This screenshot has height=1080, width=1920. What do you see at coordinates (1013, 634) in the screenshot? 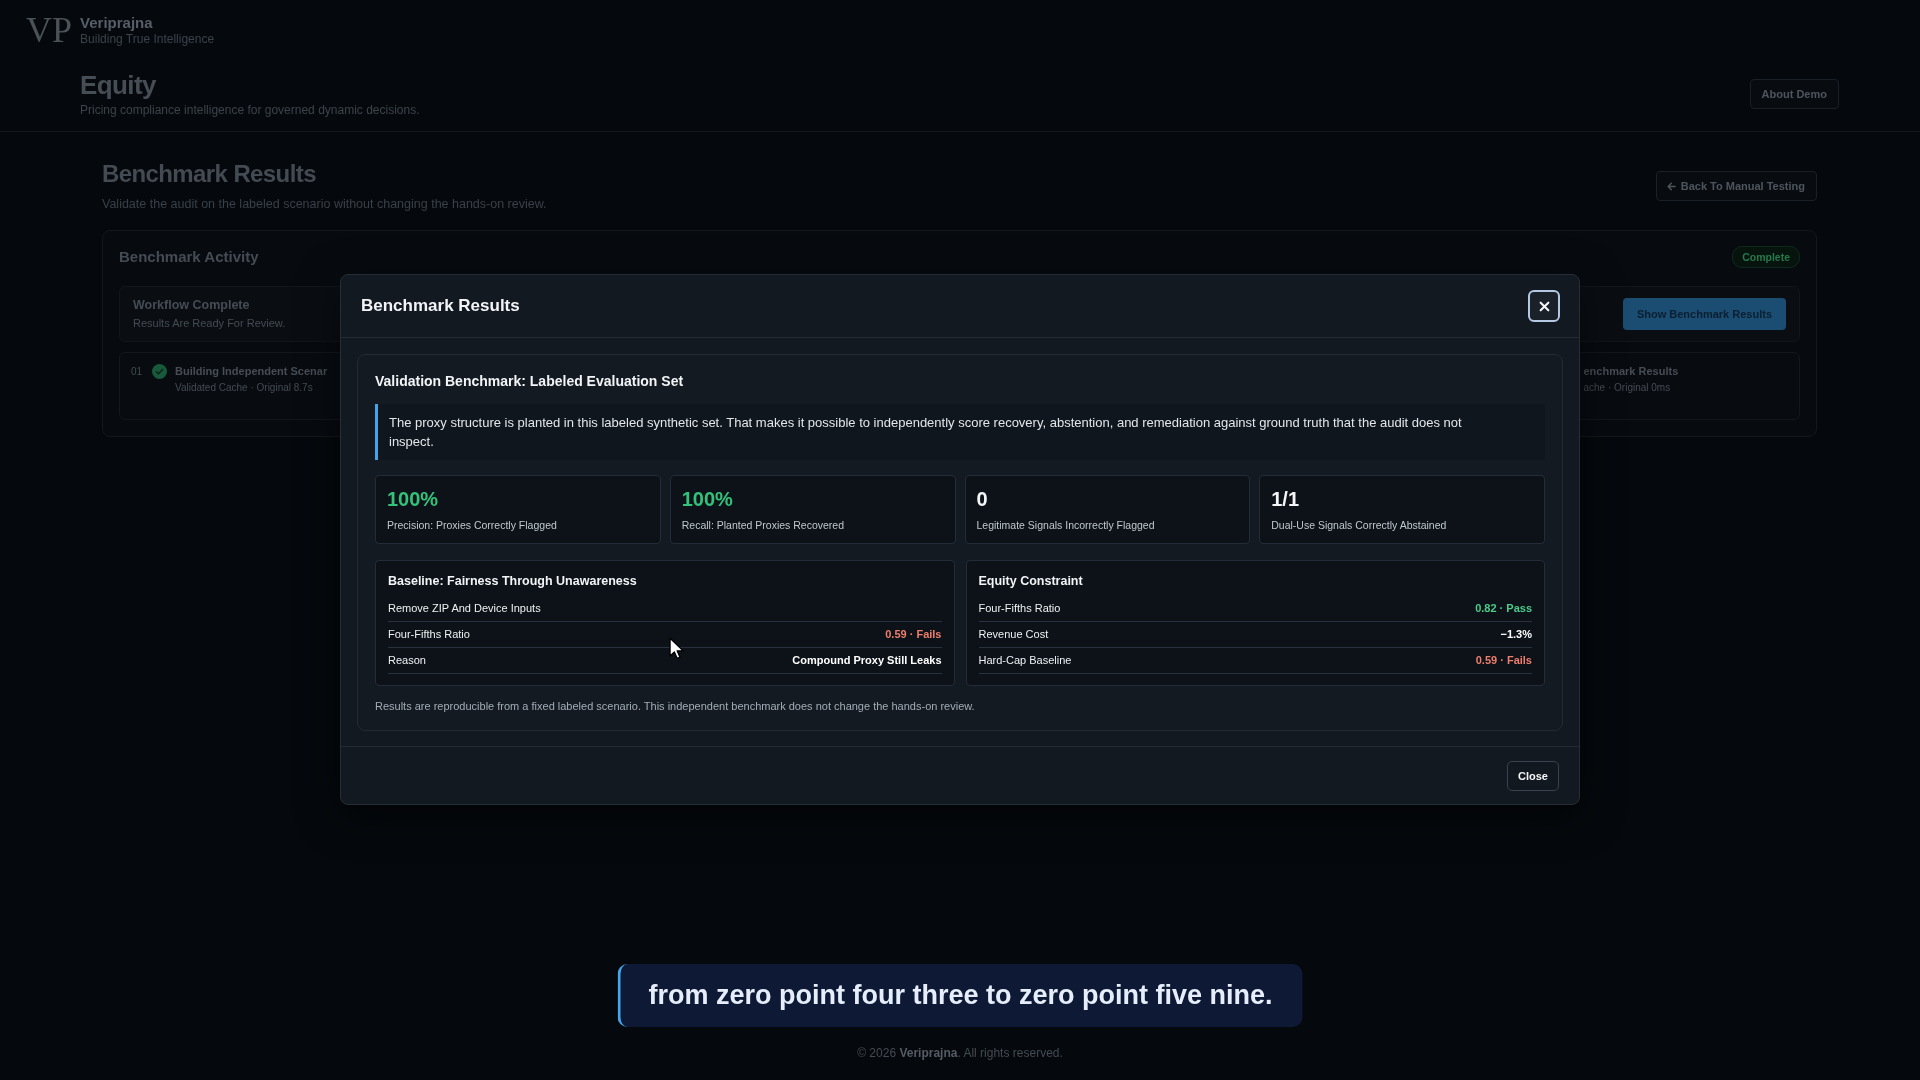
I see `row-label: Revenue Cost` at bounding box center [1013, 634].